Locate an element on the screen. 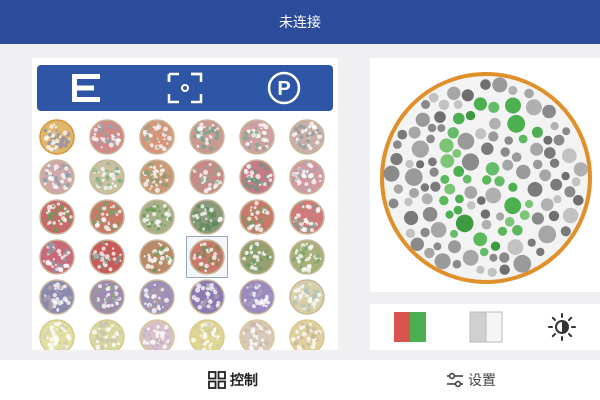 The image size is (600, 400). connection-status-title: 未连接 is located at coordinates (300, 23).